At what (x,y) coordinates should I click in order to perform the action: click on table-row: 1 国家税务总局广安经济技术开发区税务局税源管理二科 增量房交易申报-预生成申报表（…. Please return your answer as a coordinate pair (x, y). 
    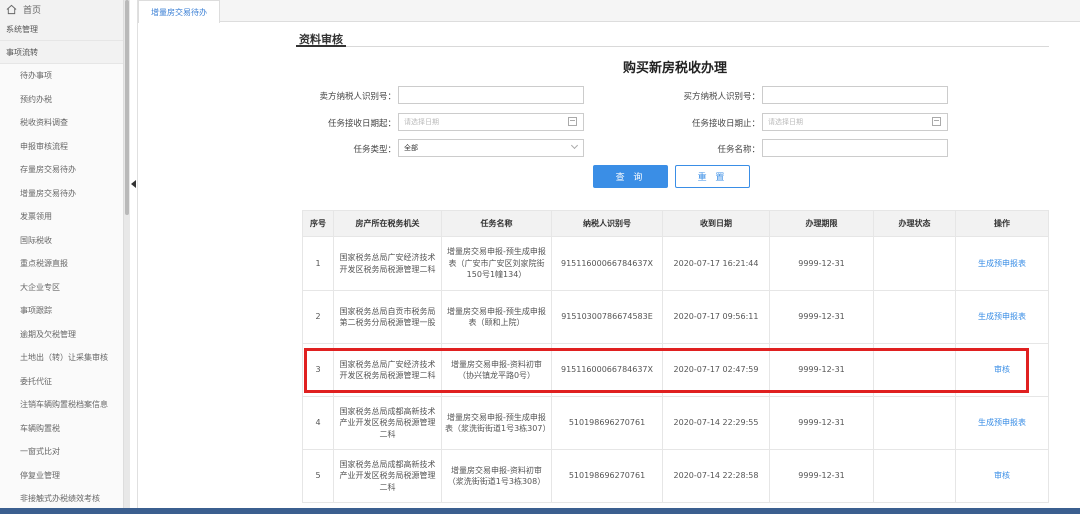
    Looking at the image, I should click on (675, 263).